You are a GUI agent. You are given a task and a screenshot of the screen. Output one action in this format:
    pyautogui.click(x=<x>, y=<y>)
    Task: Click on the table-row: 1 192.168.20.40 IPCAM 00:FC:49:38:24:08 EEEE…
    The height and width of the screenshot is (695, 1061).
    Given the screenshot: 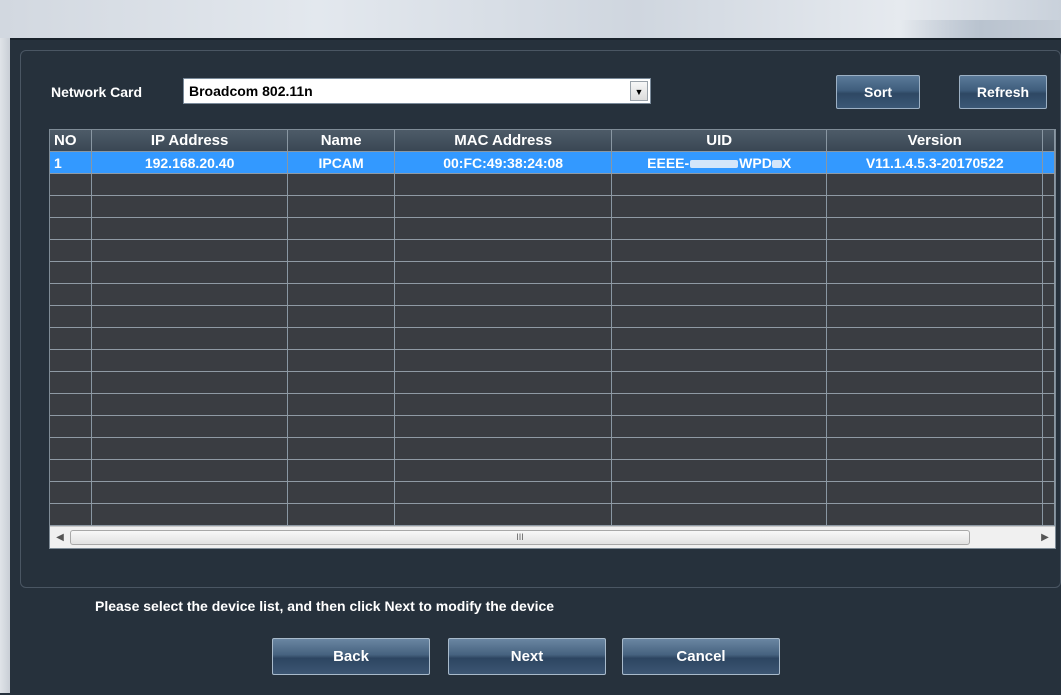 What is the action you would take?
    pyautogui.click(x=552, y=162)
    